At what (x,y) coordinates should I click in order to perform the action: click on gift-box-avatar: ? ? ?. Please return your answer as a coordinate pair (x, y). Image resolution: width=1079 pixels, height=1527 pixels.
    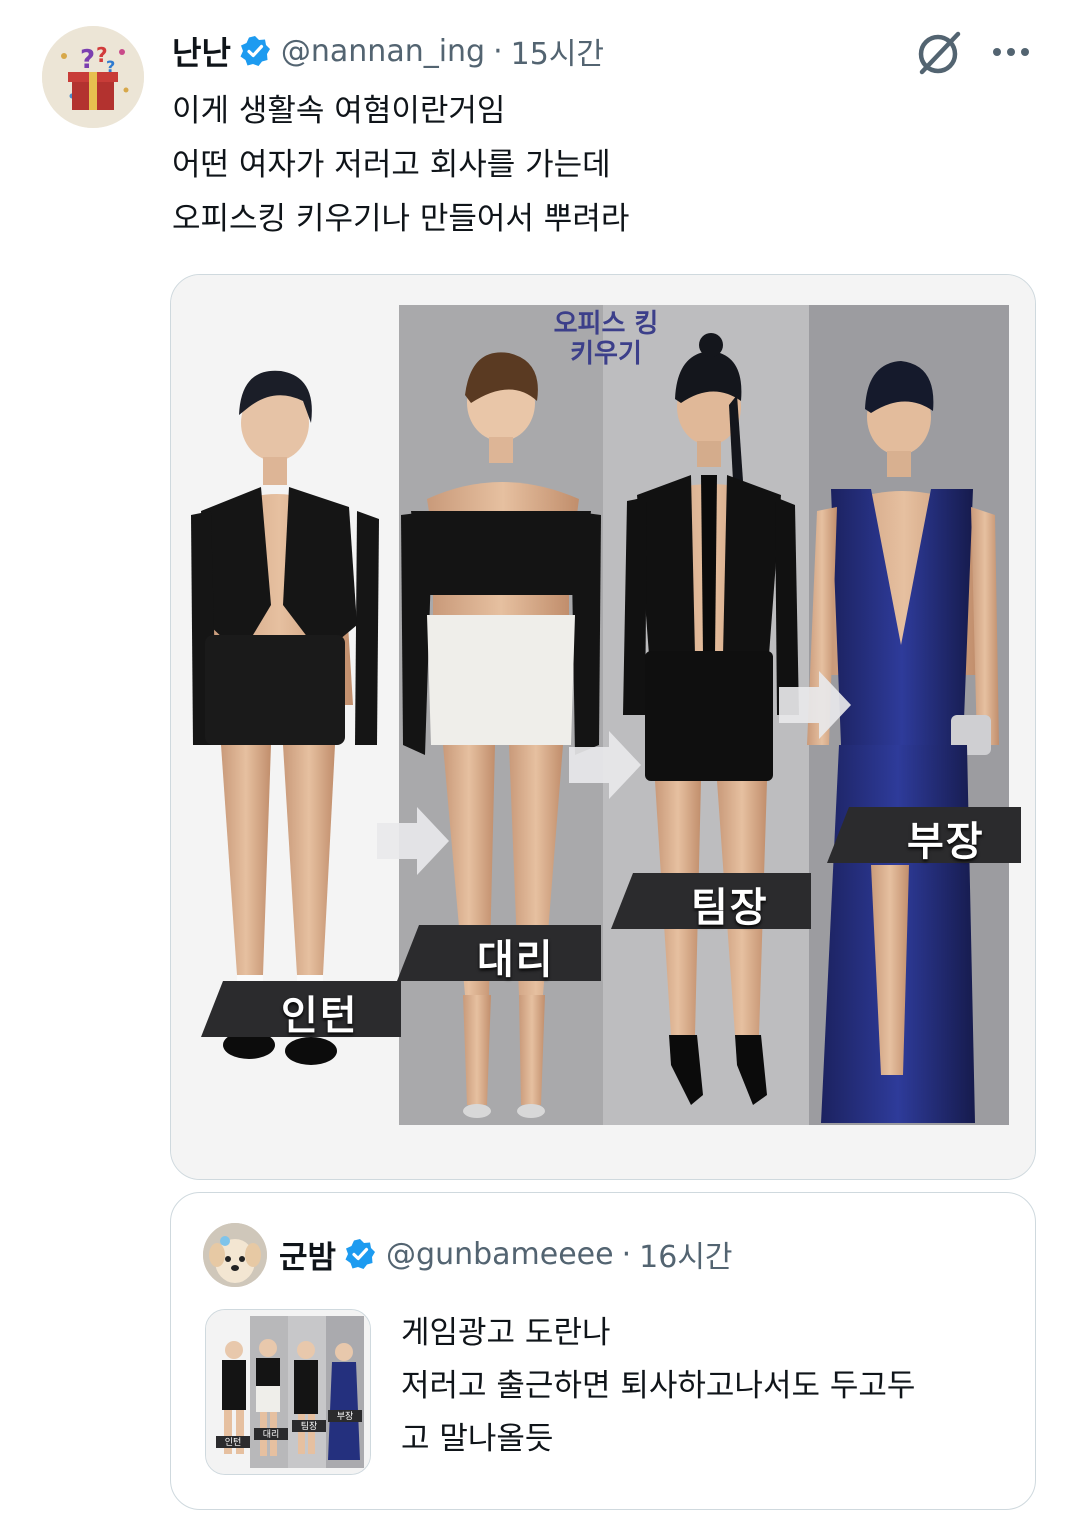
    Looking at the image, I should click on (93, 77).